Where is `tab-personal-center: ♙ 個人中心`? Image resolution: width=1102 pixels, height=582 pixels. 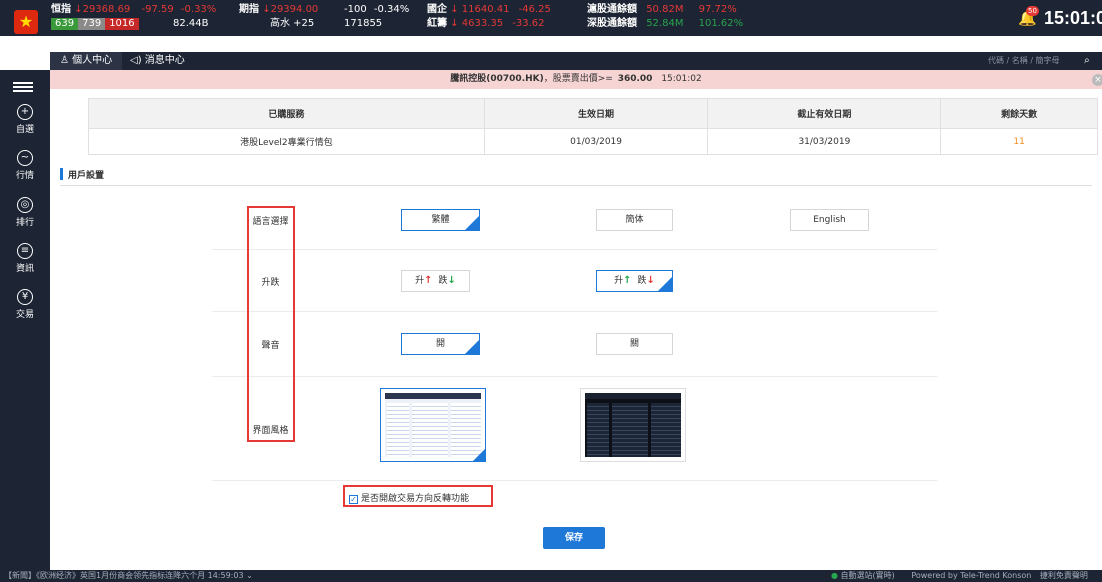
tab-personal-center: ♙ 個人中心 is located at coordinates (86, 61).